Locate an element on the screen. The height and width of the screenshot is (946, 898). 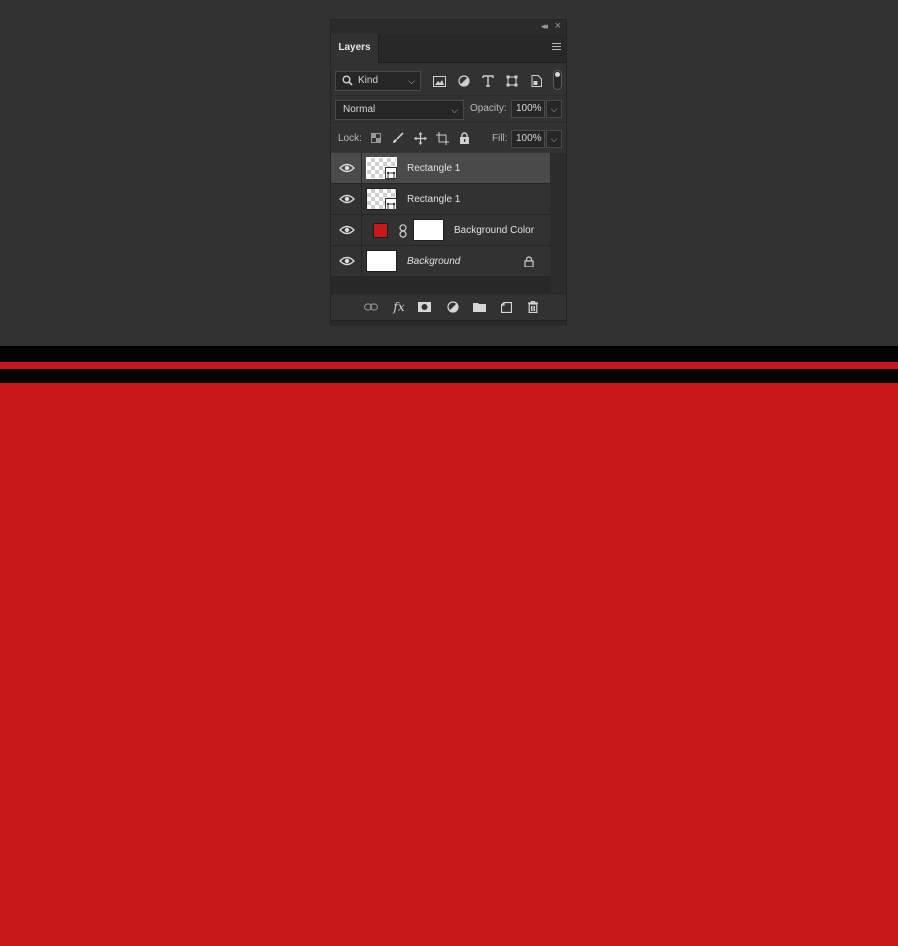
lock-transparent-pixels-icon is located at coordinates (376, 138).